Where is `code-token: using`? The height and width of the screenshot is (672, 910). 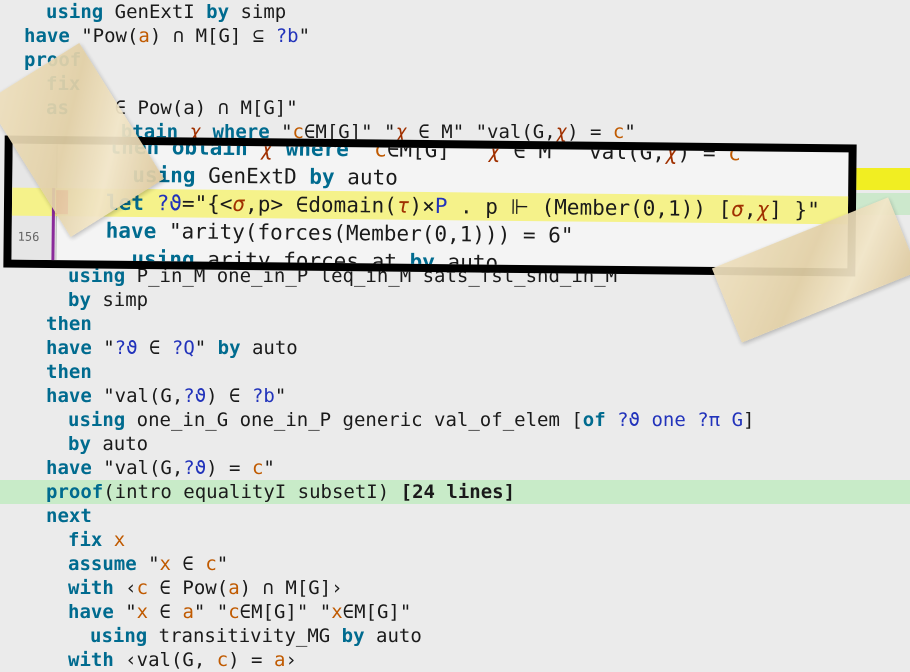 code-token: using is located at coordinates (75, 12).